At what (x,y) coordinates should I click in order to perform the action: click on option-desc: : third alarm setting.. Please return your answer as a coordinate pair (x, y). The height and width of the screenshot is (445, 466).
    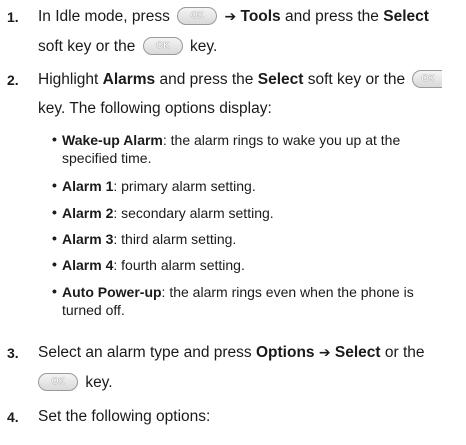
    Looking at the image, I should click on (175, 239).